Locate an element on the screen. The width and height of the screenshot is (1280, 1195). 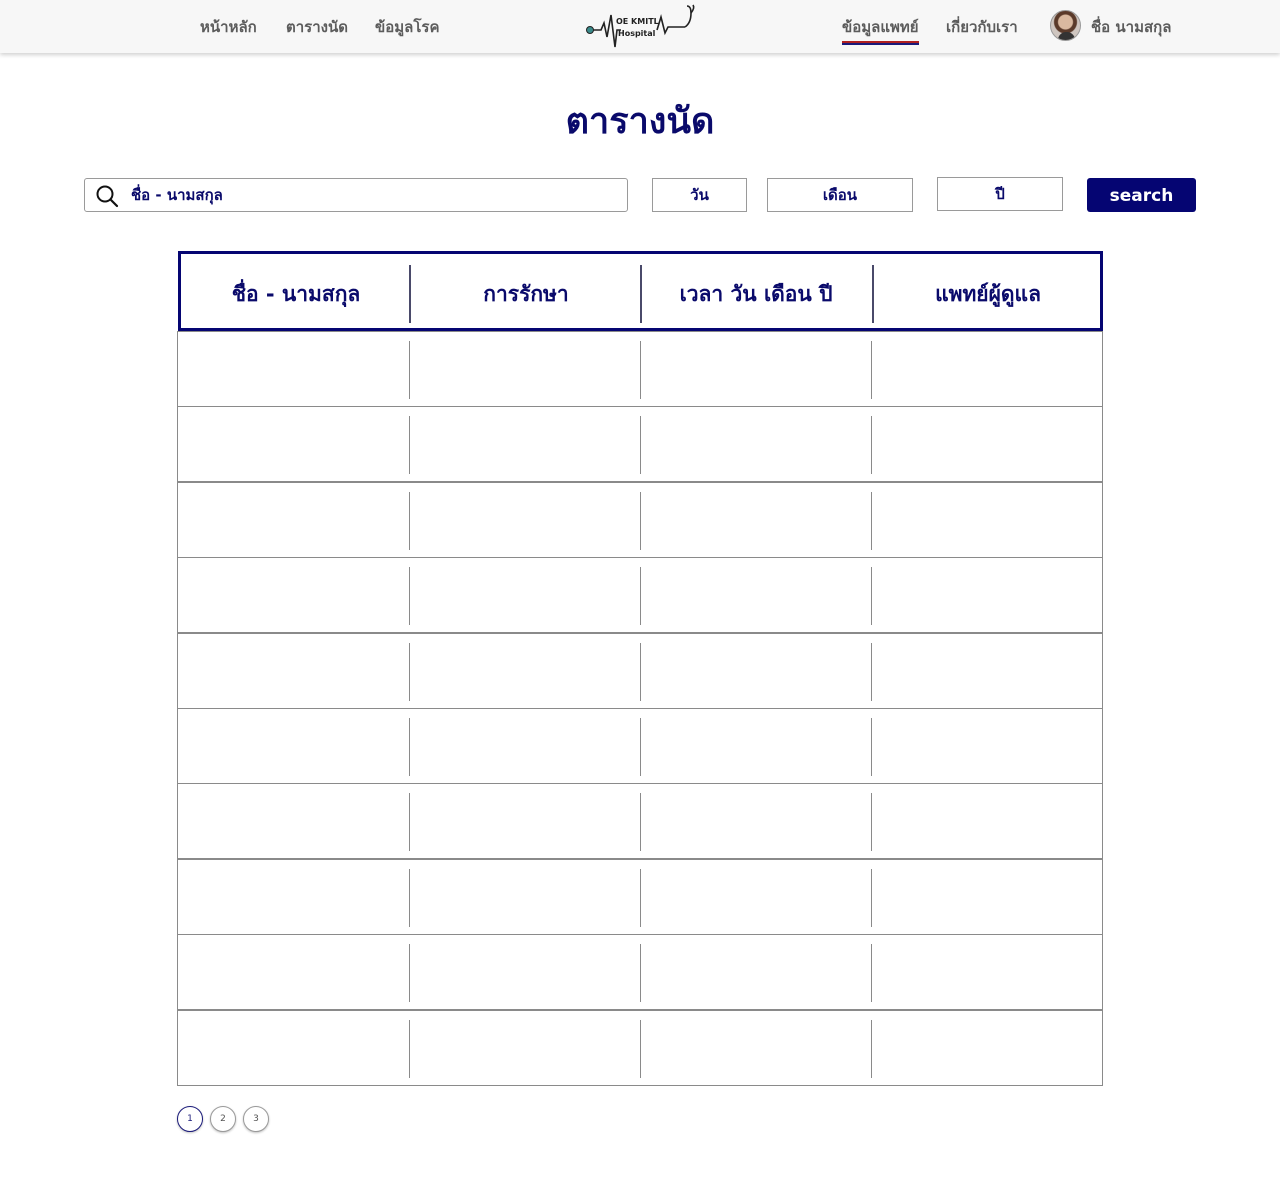
day-select: วัน is located at coordinates (699, 195).